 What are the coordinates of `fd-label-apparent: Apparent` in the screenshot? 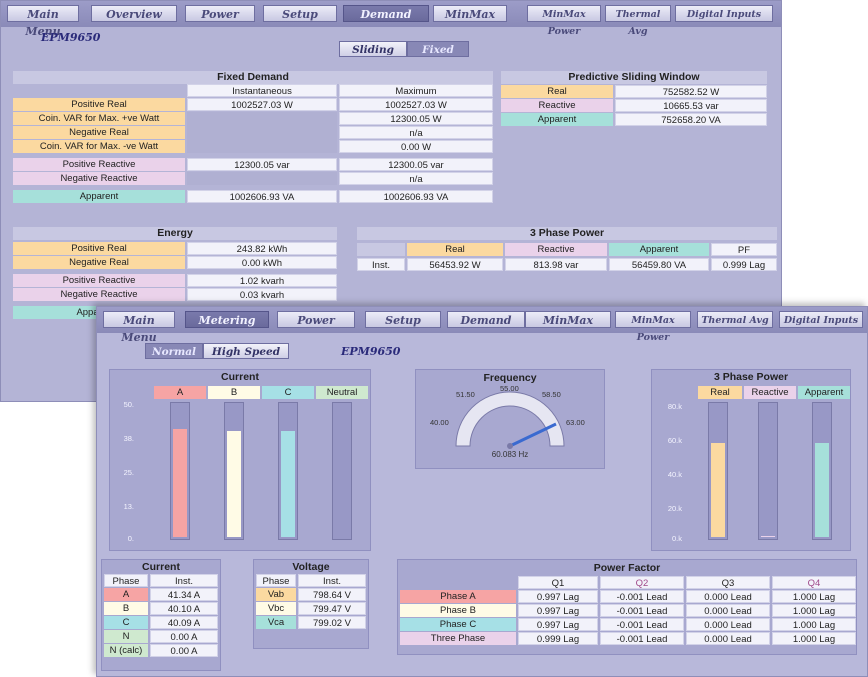 It's located at (99, 196).